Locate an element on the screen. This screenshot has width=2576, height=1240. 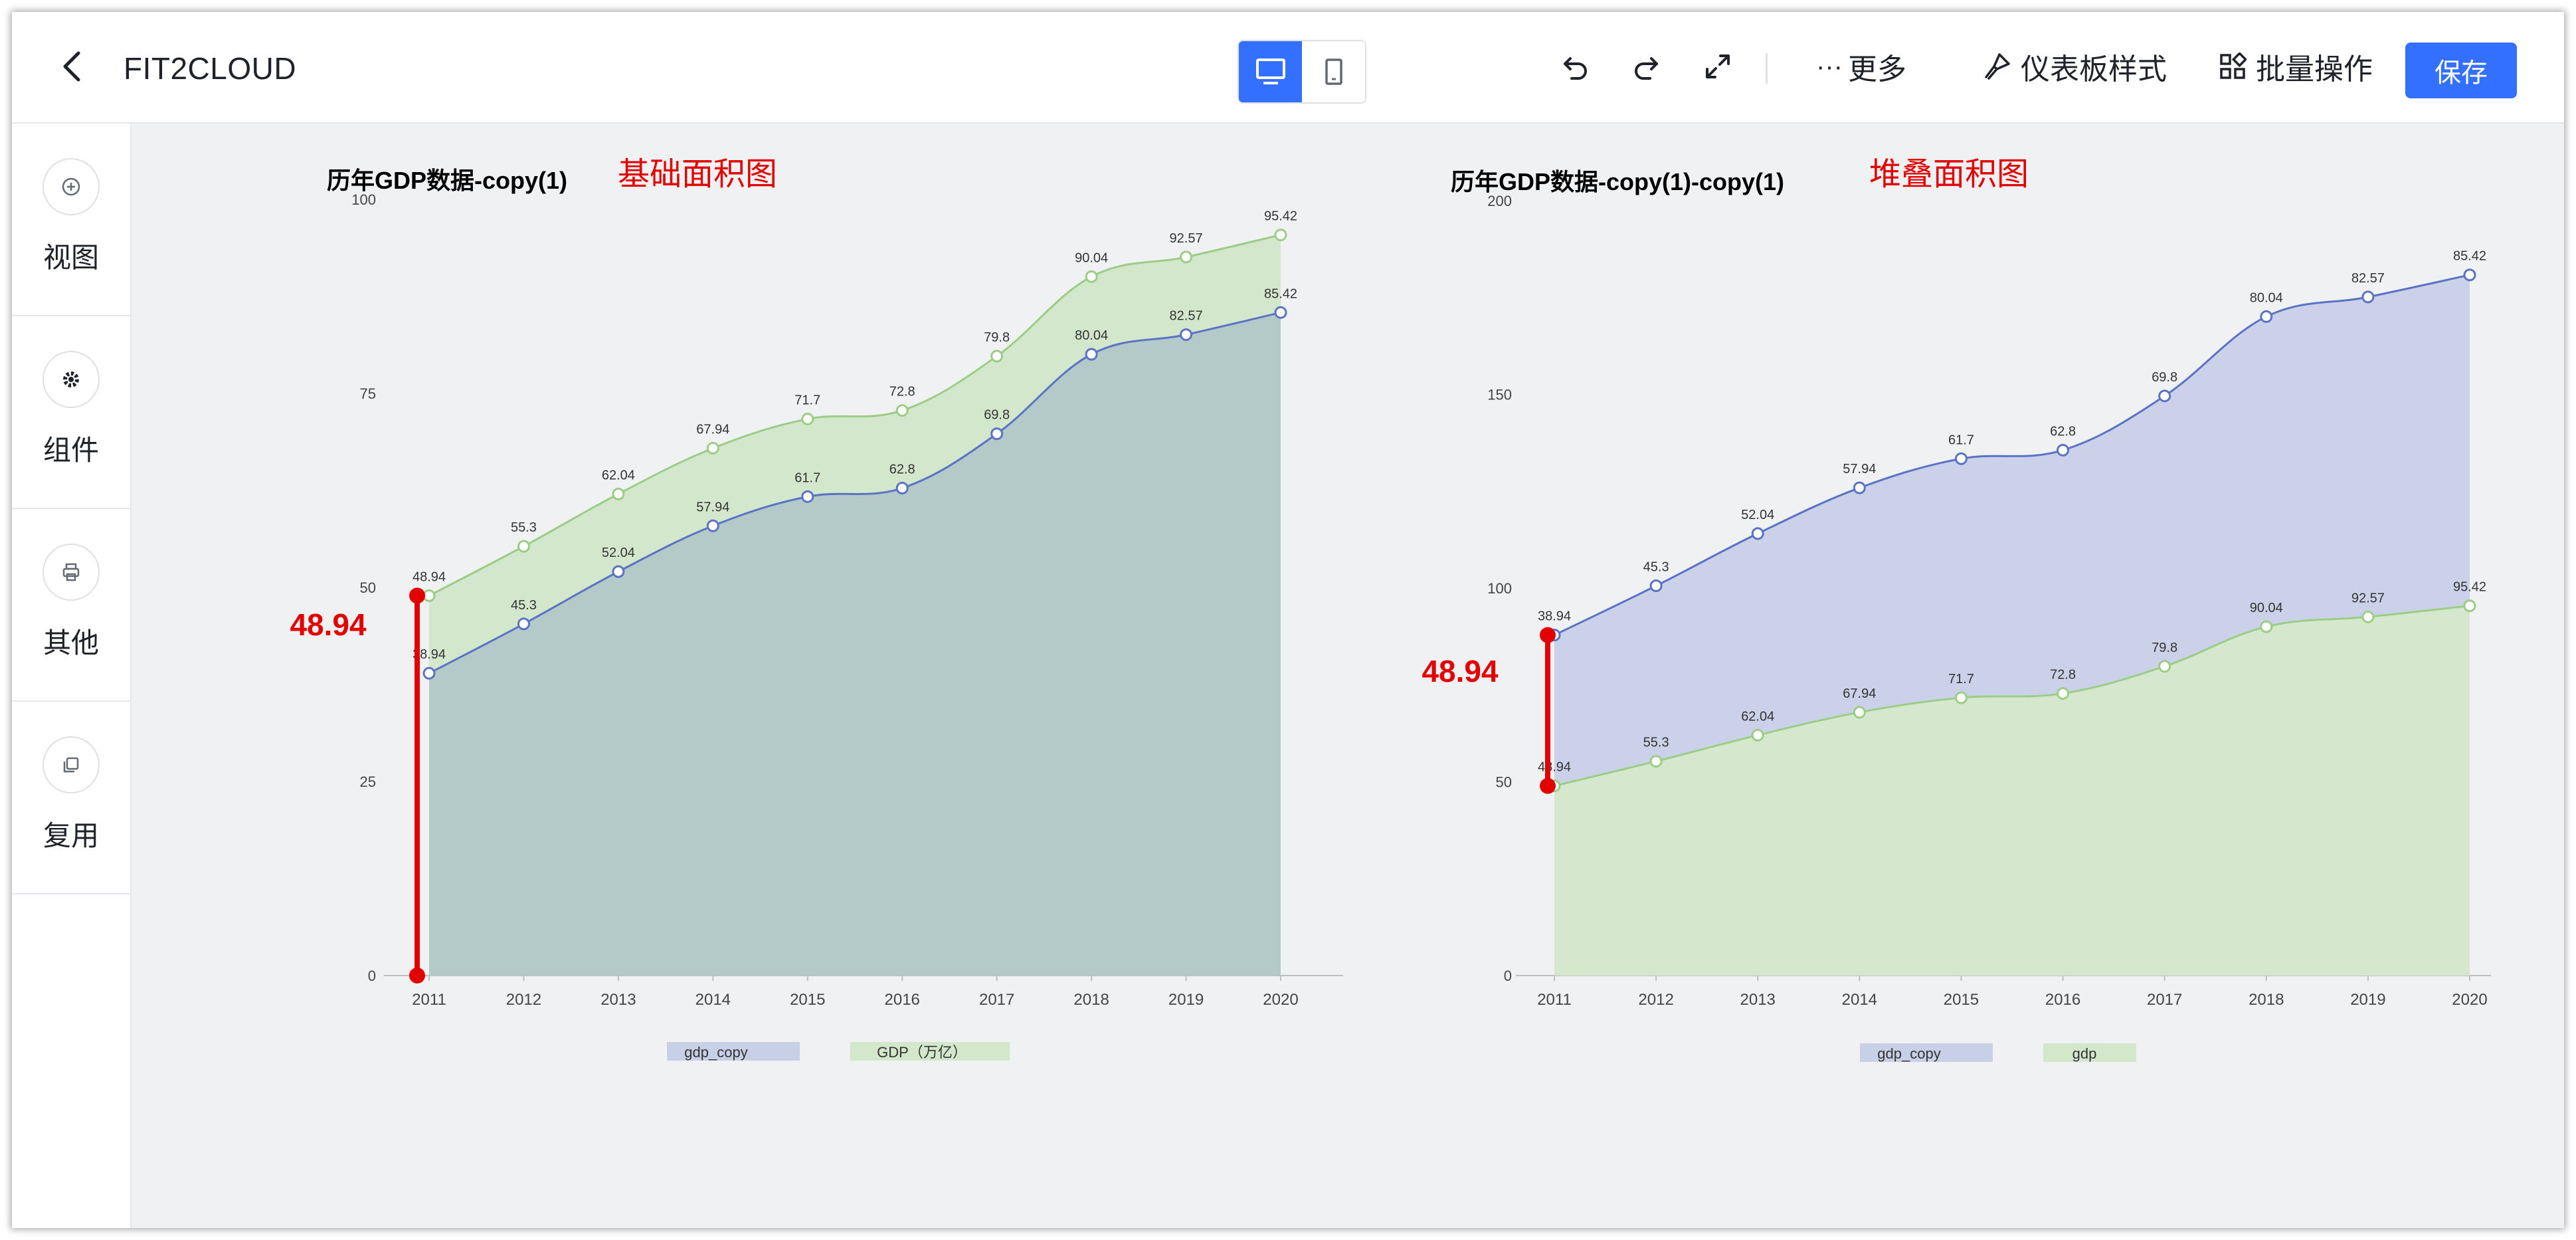
legend-label: gdp_copy is located at coordinates (1908, 1053).